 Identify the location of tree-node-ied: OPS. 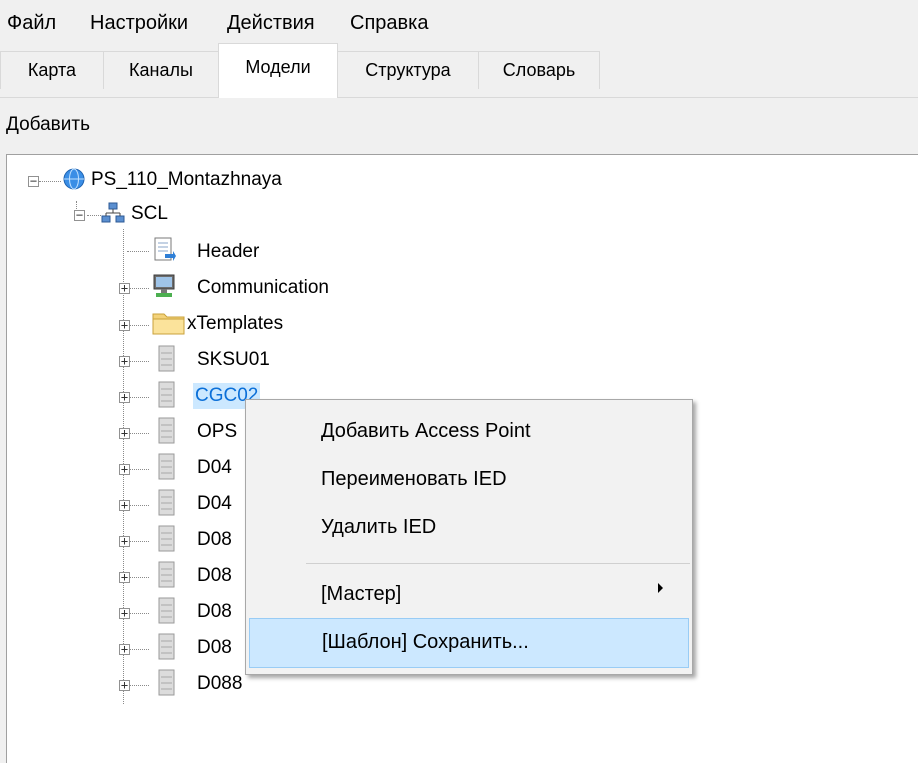
(217, 432).